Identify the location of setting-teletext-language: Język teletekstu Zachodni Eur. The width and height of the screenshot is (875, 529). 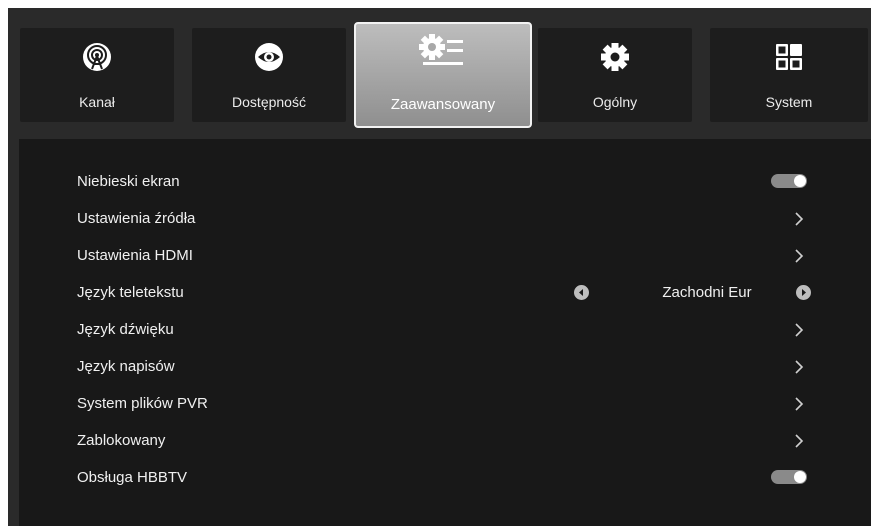
(444, 292).